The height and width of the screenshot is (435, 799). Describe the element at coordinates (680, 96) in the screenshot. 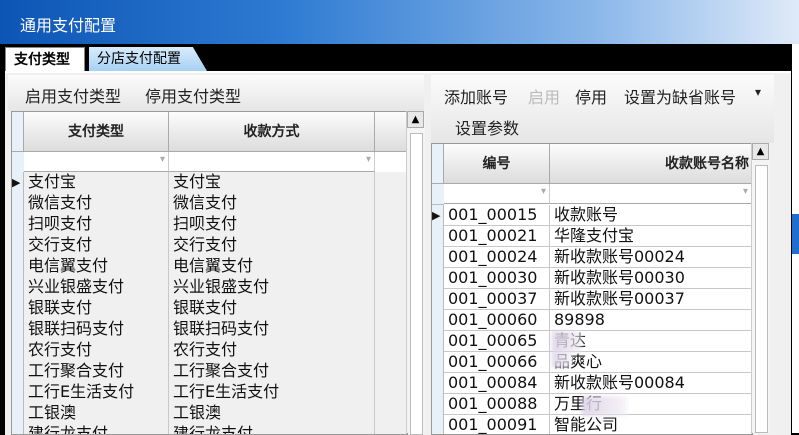

I see `set-default-account-button: 设置为缺省账号` at that location.